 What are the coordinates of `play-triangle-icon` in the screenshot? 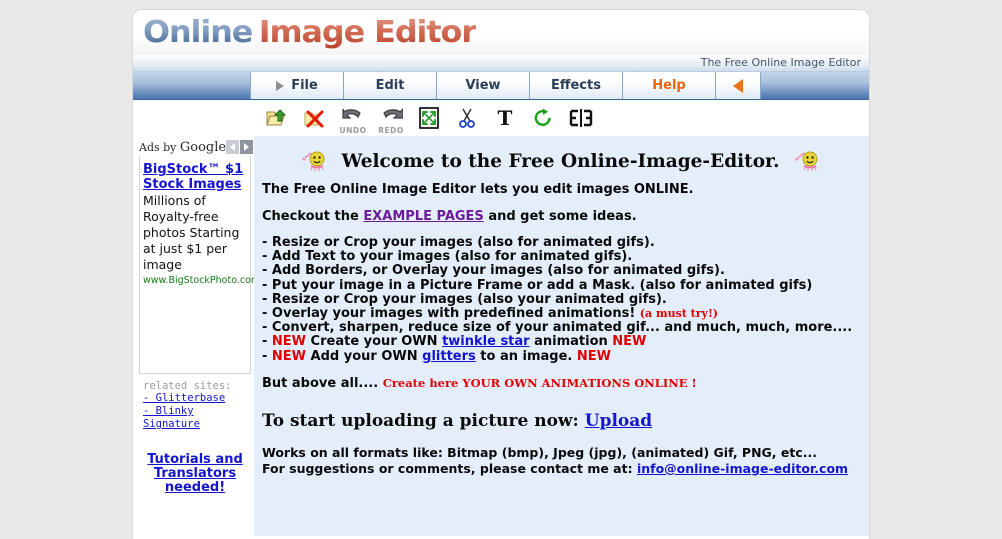 It's located at (280, 85).